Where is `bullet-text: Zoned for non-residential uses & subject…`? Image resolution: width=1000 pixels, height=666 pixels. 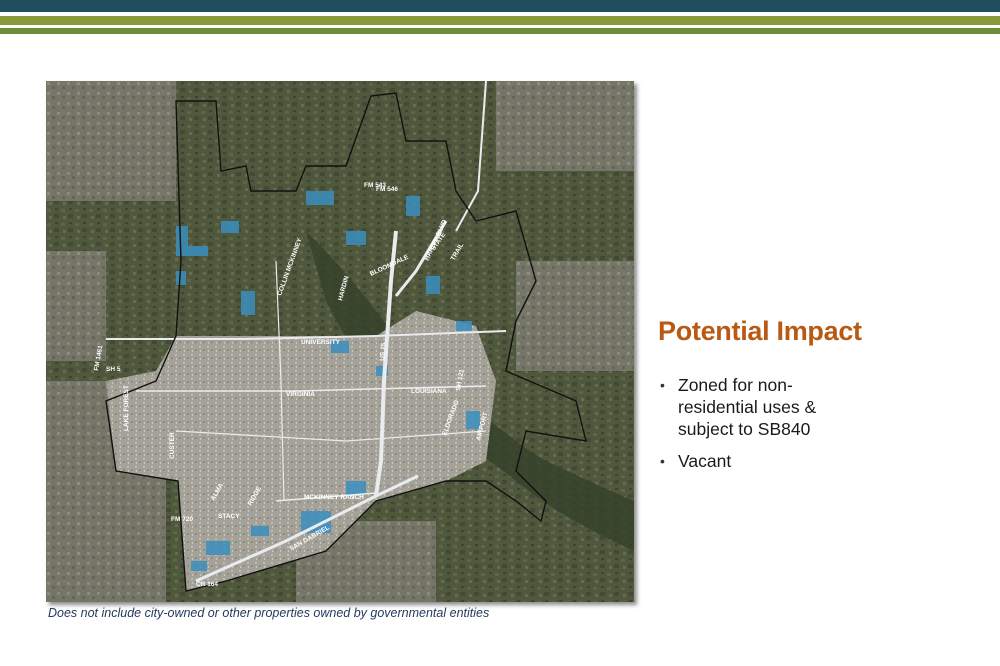
bullet-text: Zoned for non-residential uses & subject… is located at coordinates (747, 407).